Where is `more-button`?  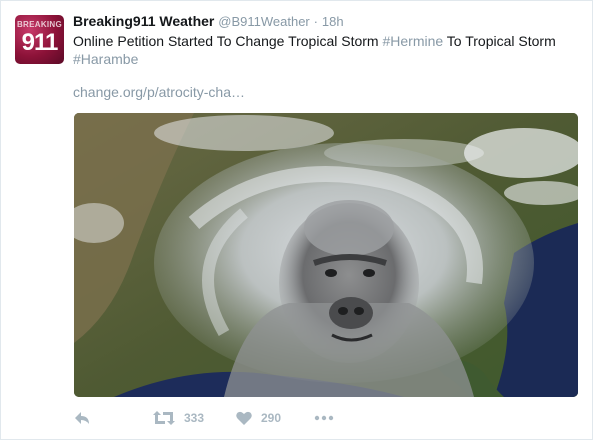
more-button is located at coordinates (324, 418).